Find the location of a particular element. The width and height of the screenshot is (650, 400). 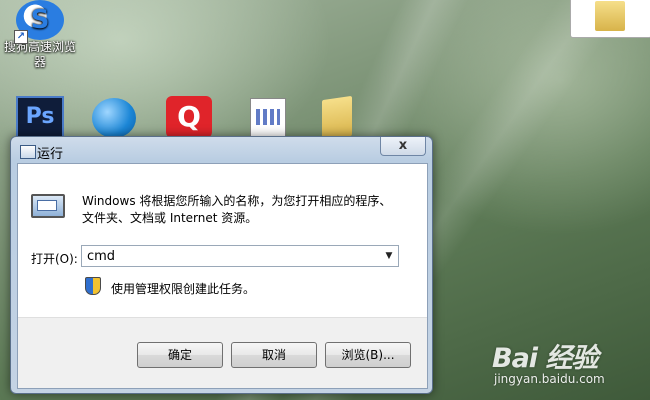

open-combobox: cmd ▼ is located at coordinates (240, 256).